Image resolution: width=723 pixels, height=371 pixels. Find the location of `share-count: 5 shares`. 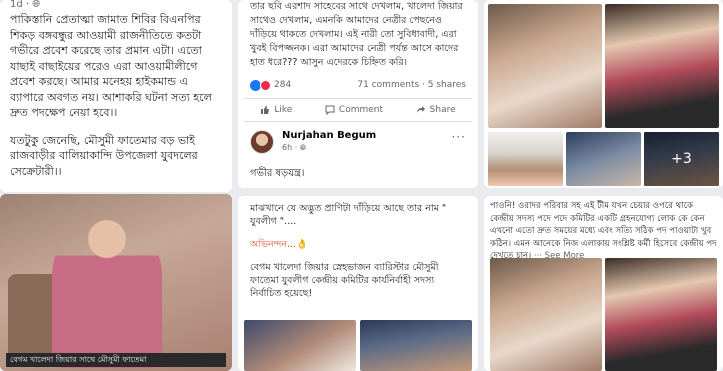

share-count: 5 shares is located at coordinates (447, 85).